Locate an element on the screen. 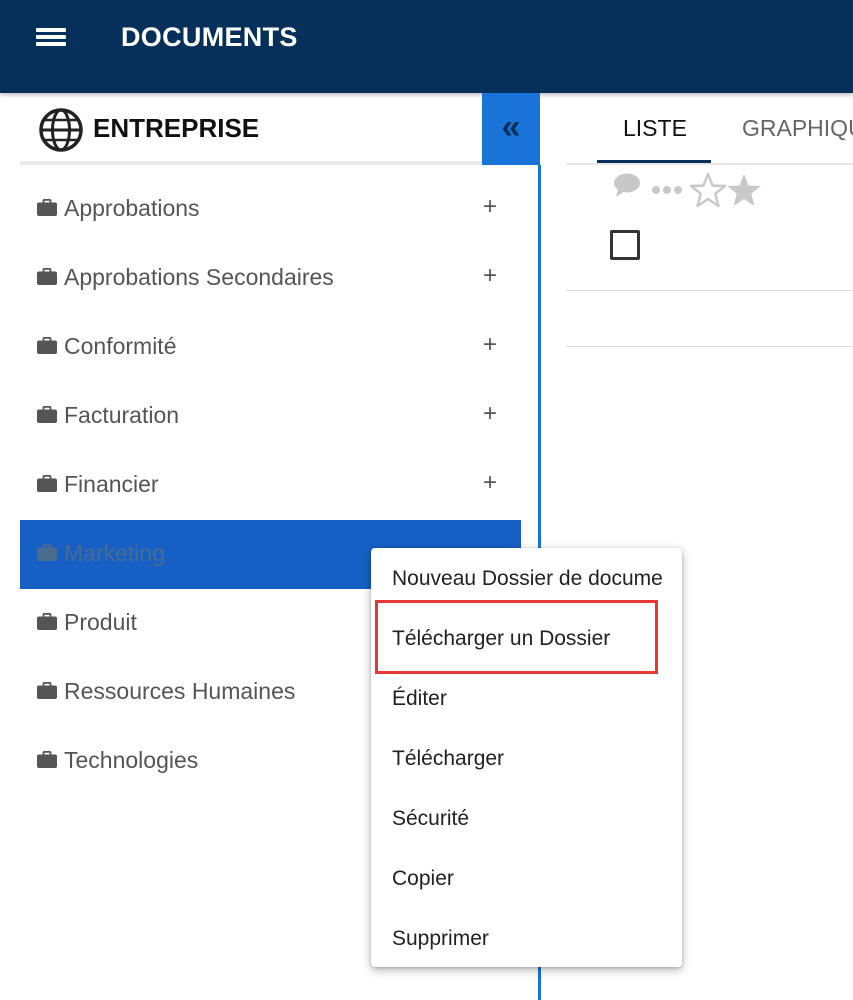  tree-item-label: Ressources Humaines is located at coordinates (180, 691).